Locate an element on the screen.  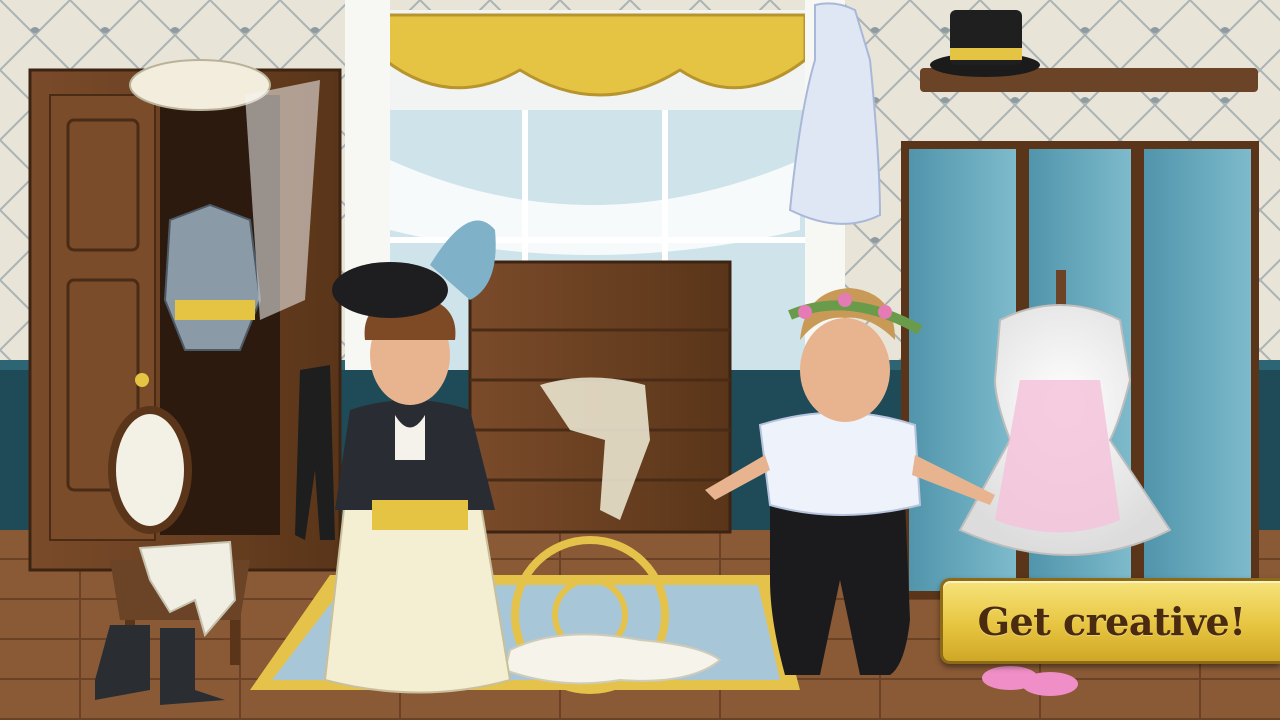
military-jacket is located at coordinates (212, 277).